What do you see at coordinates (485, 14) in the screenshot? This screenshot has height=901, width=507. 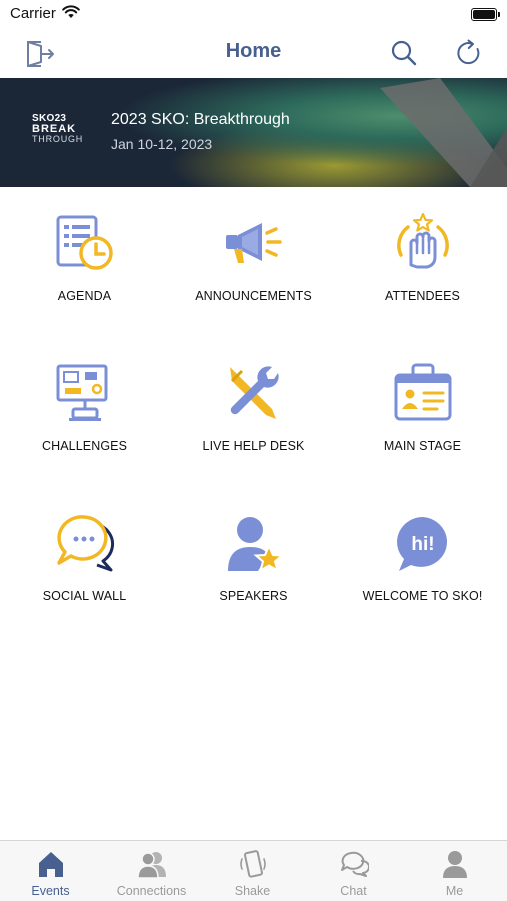 I see `battery-icon` at bounding box center [485, 14].